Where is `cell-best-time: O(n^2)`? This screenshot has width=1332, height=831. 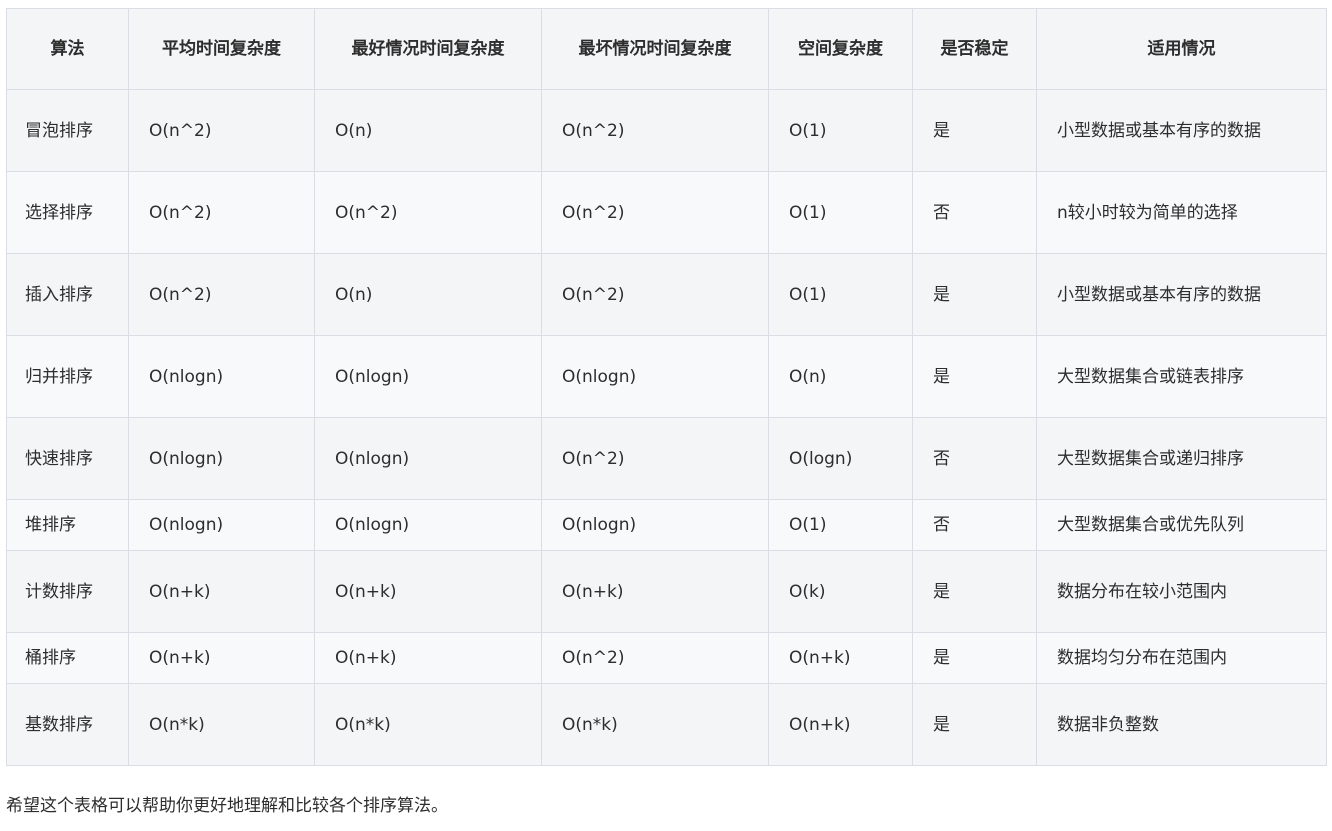 cell-best-time: O(n^2) is located at coordinates (428, 212).